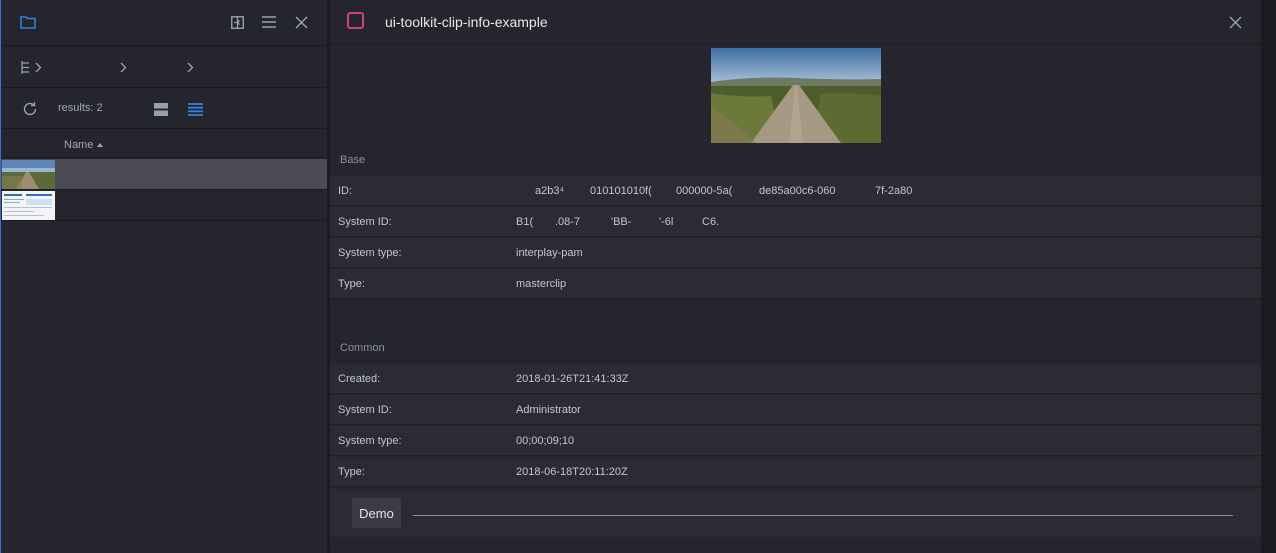  I want to click on info-value: Administrator, so click(548, 410).